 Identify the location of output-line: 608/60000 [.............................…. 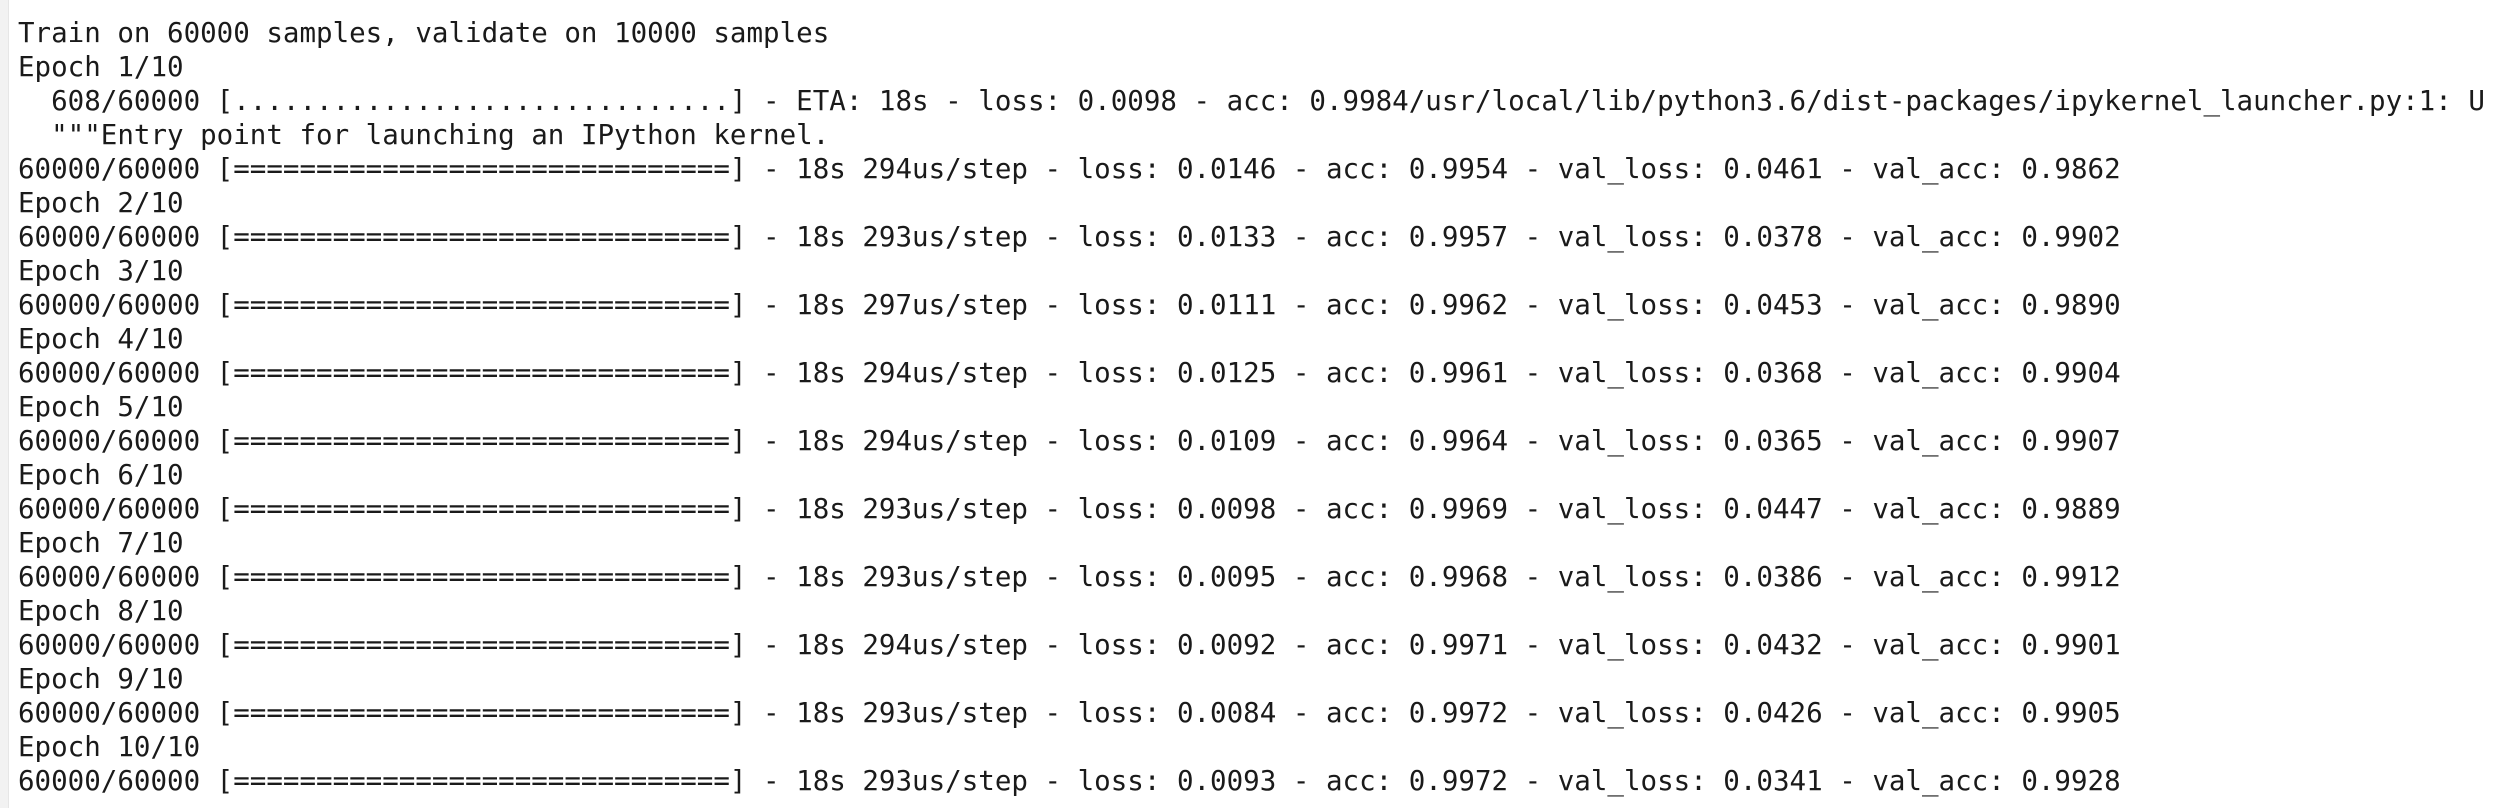
(1251, 101).